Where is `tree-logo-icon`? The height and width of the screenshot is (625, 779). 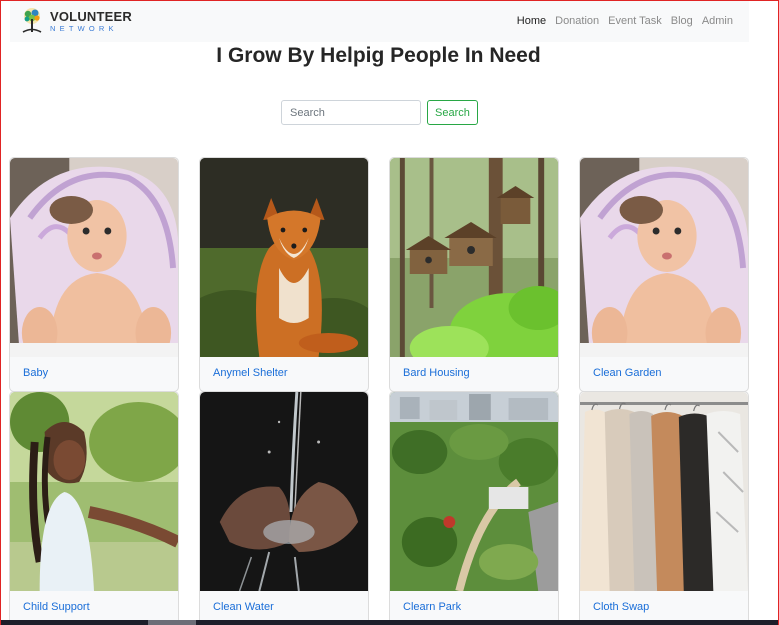
tree-logo-icon is located at coordinates (32, 20).